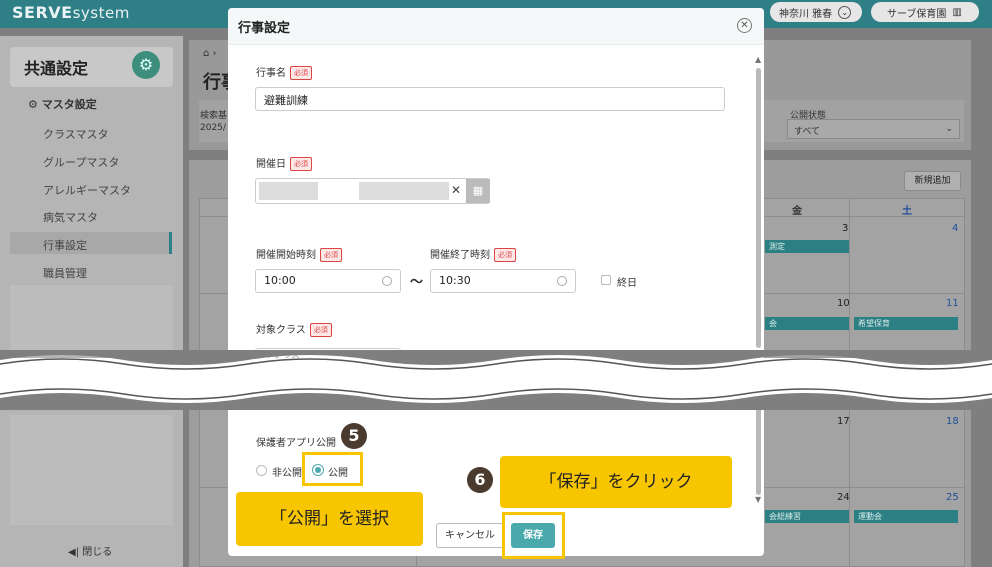 The height and width of the screenshot is (567, 992). What do you see at coordinates (296, 443) in the screenshot?
I see `parent-app-label: 保護者アプリ公開` at bounding box center [296, 443].